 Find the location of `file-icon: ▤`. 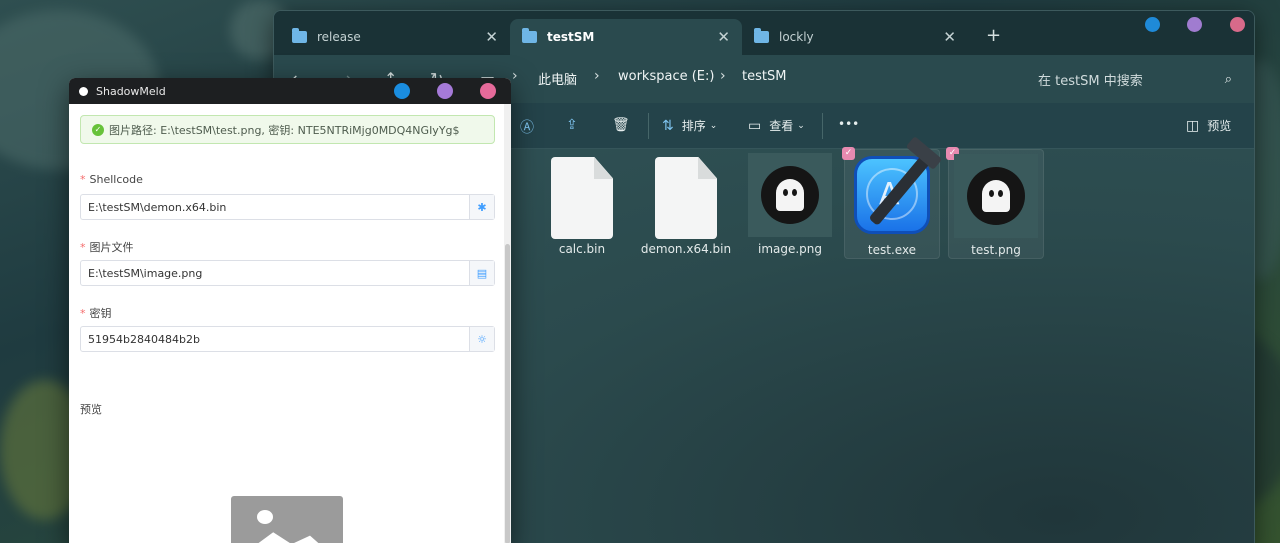

file-icon: ▤ is located at coordinates (481, 273).